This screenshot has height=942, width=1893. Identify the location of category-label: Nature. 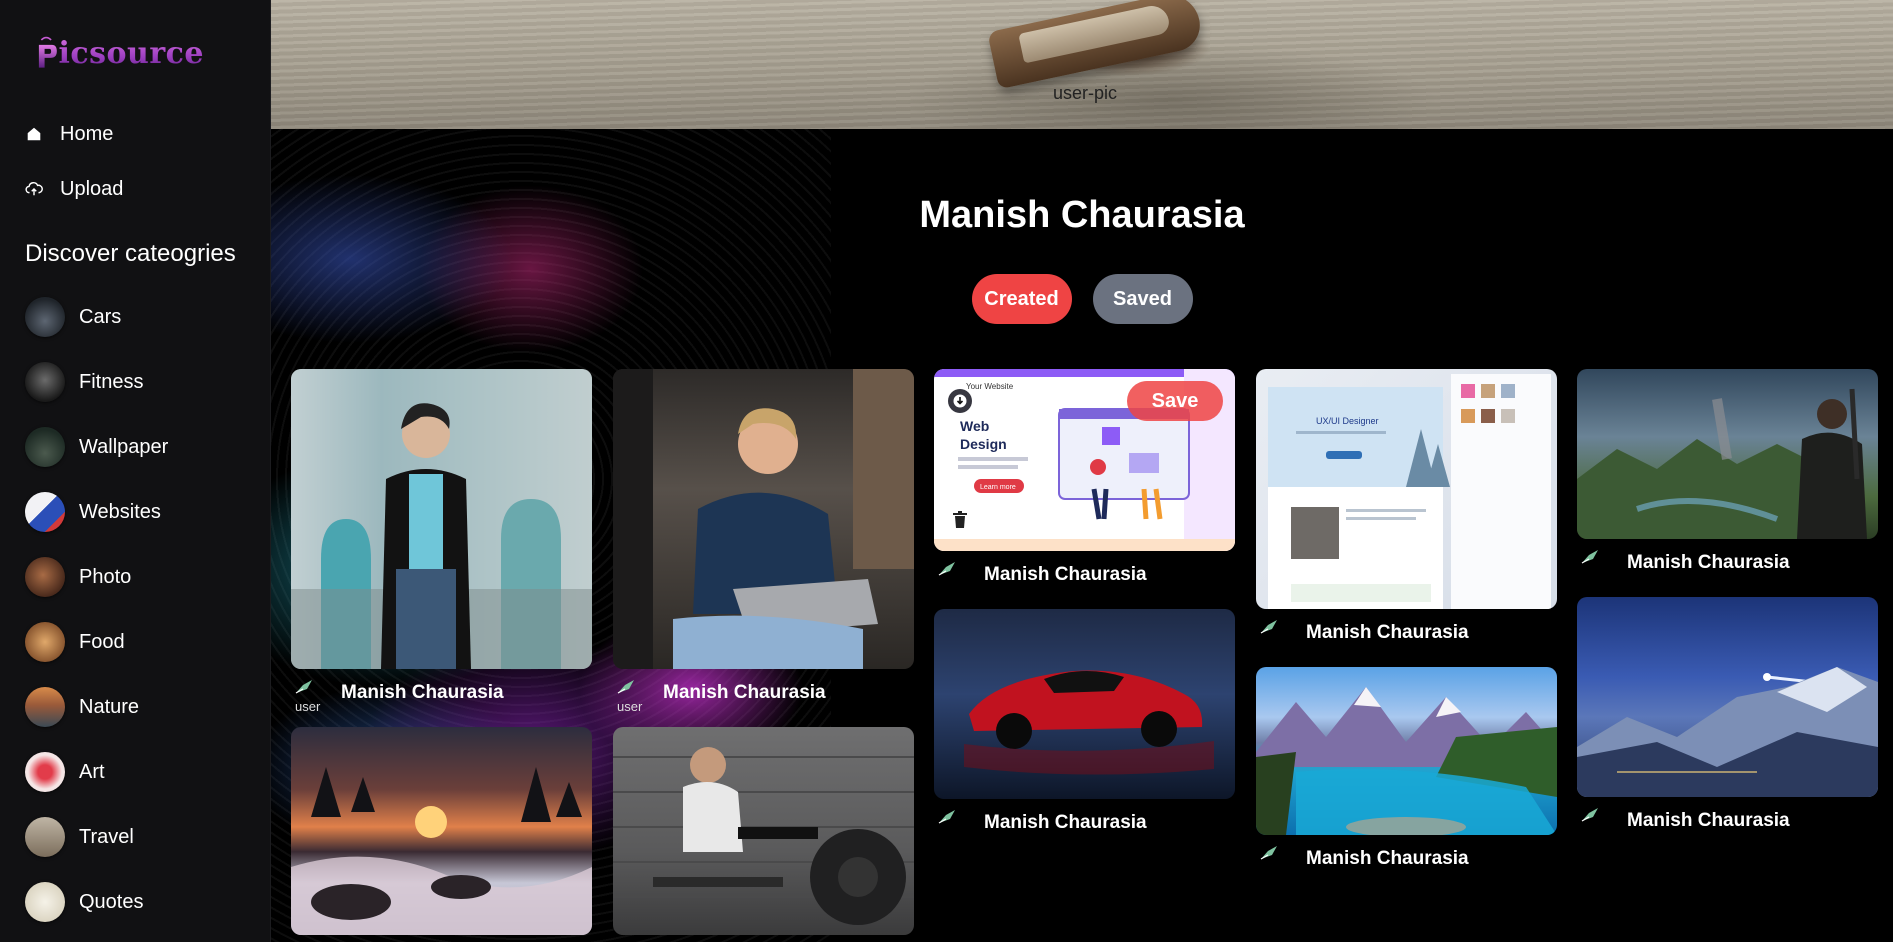
(109, 706).